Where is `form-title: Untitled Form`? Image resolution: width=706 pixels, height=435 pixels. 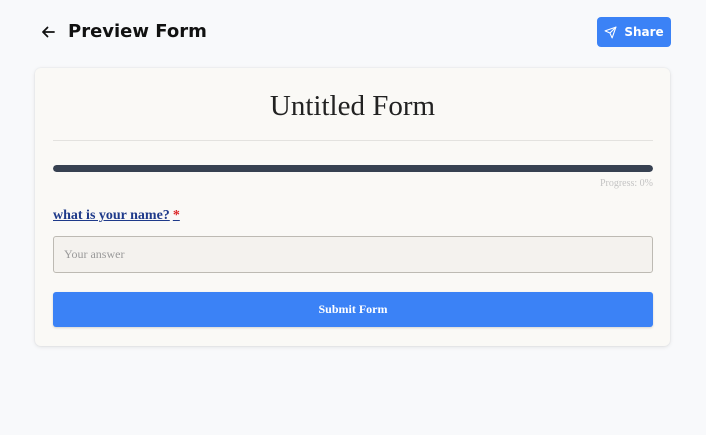
form-title: Untitled Form is located at coordinates (352, 106).